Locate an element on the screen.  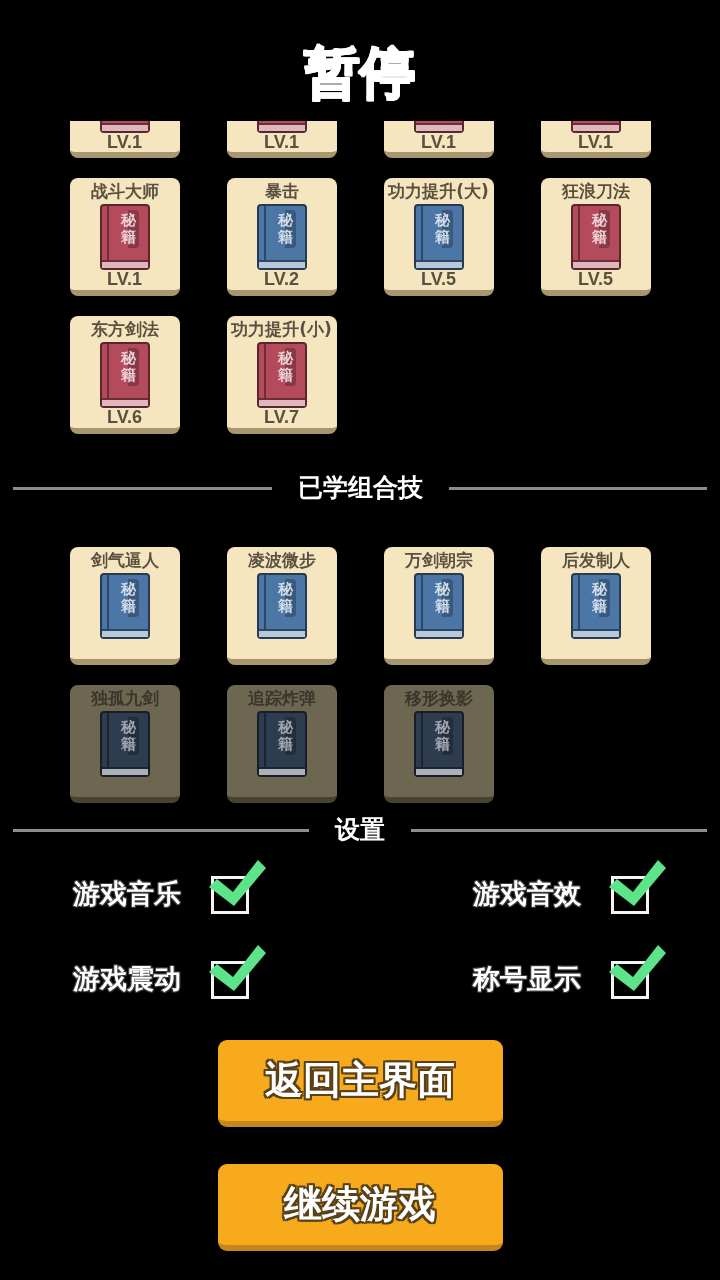
combo-name: 万剑朝宗 is located at coordinates (438, 560).